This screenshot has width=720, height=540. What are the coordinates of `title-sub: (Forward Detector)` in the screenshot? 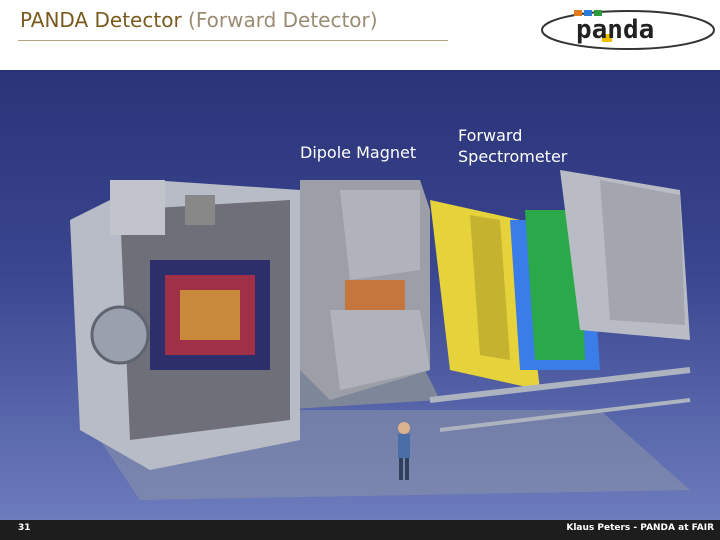 It's located at (283, 20).